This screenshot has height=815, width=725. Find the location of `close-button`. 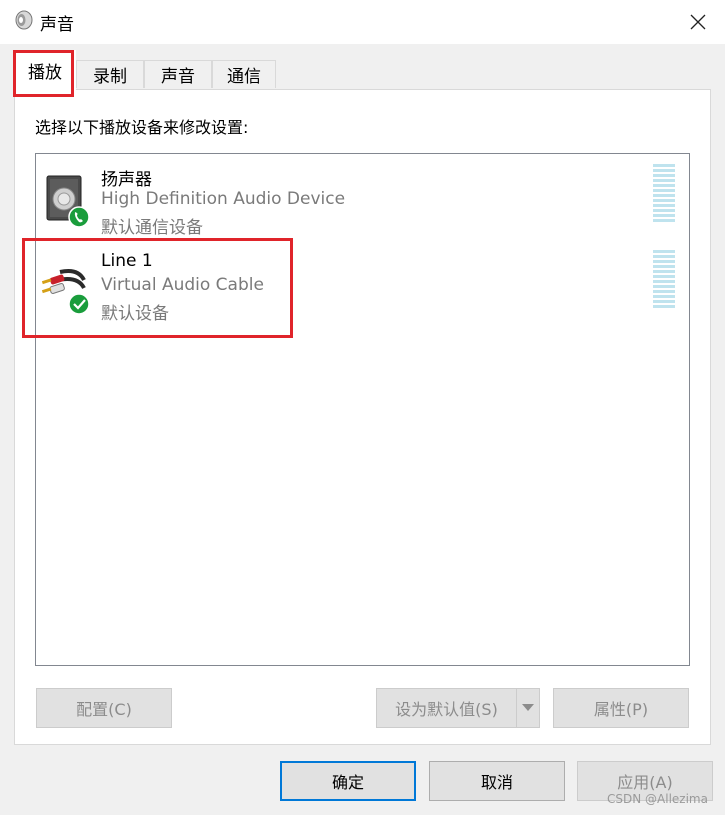

close-button is located at coordinates (698, 22).